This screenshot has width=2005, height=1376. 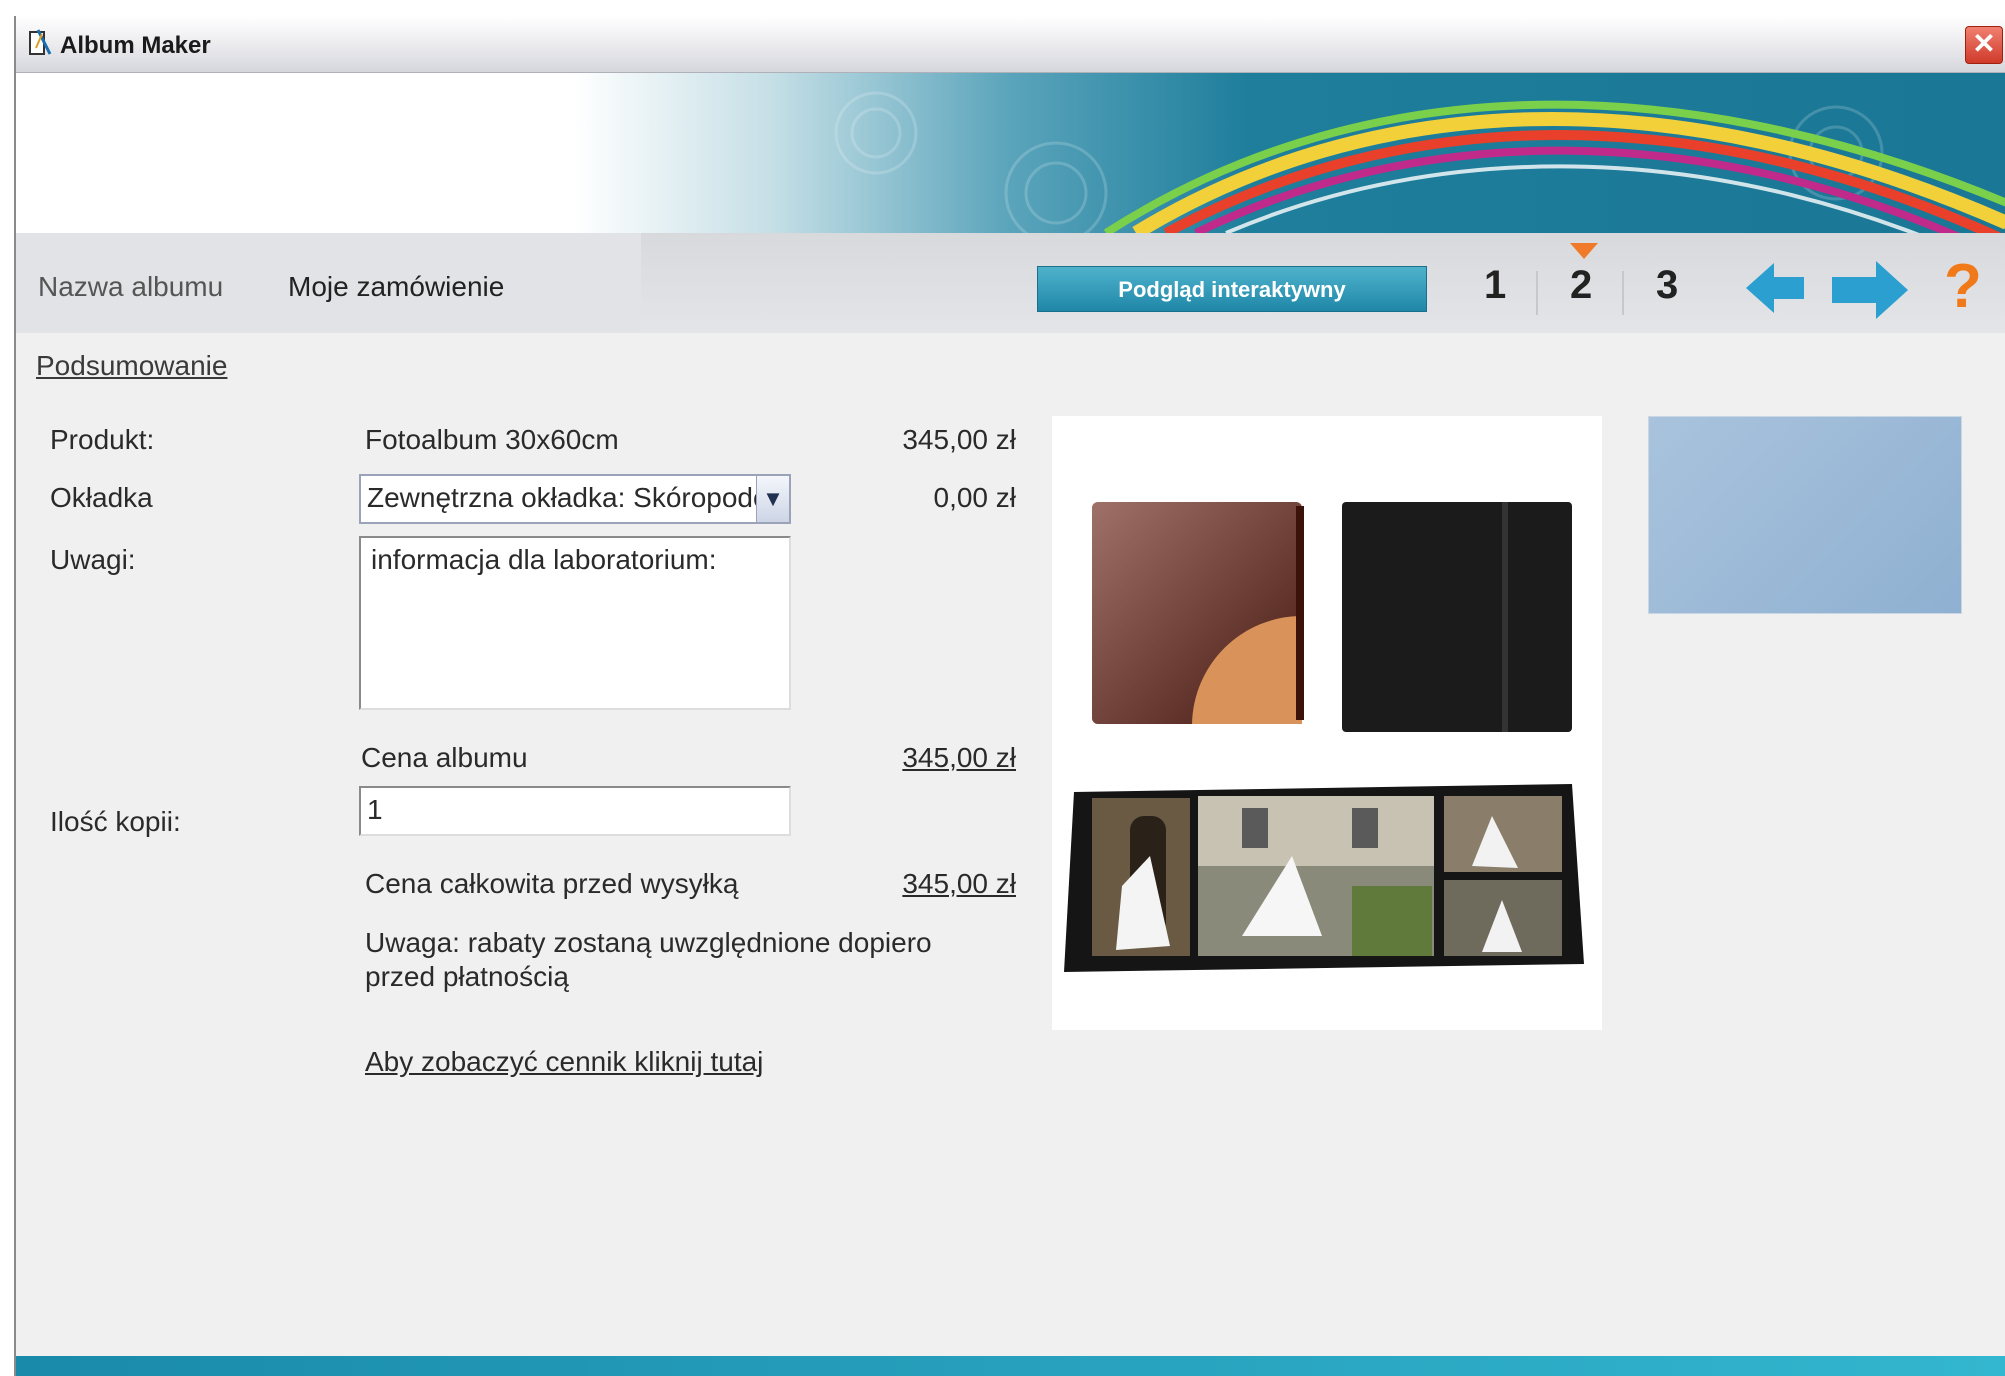 What do you see at coordinates (1805, 515) in the screenshot?
I see `cover-color-swatch` at bounding box center [1805, 515].